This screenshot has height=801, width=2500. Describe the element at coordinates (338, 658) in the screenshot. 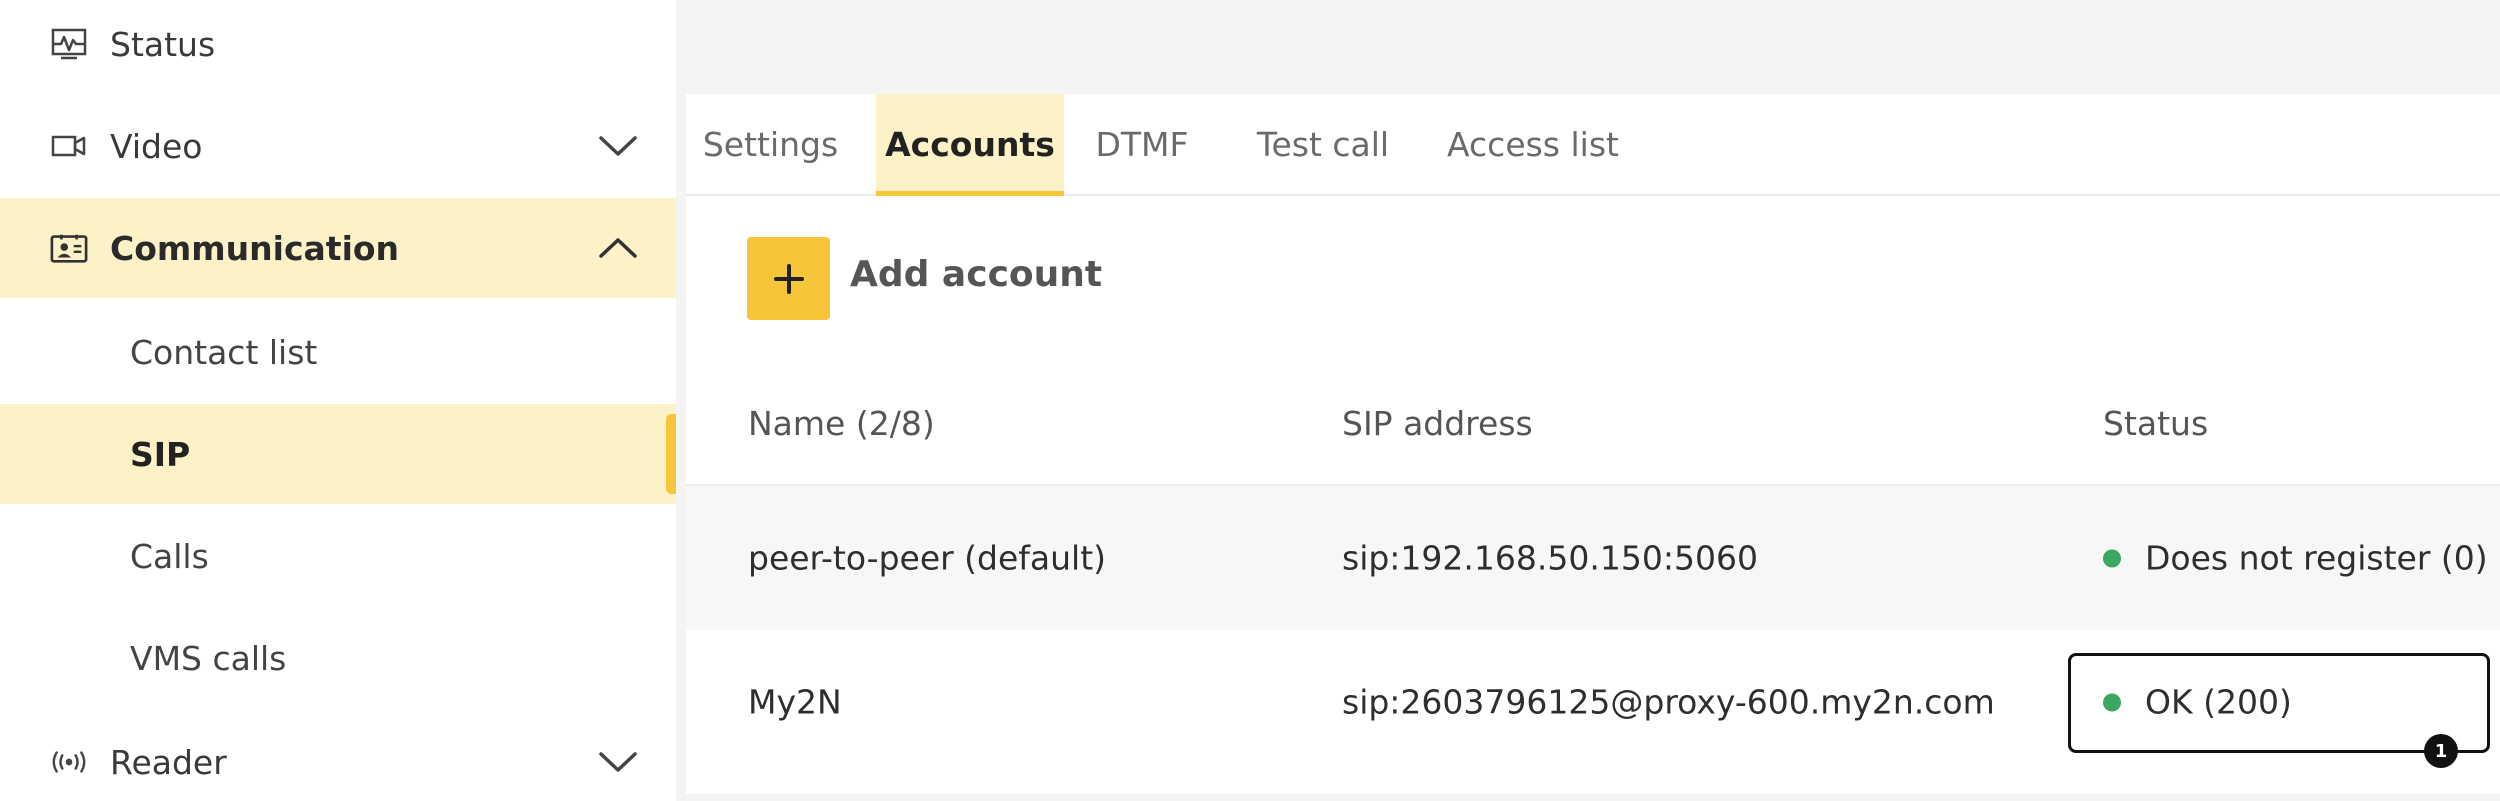

I see `sidebar-subitem-vms-calls: VMS calls` at that location.